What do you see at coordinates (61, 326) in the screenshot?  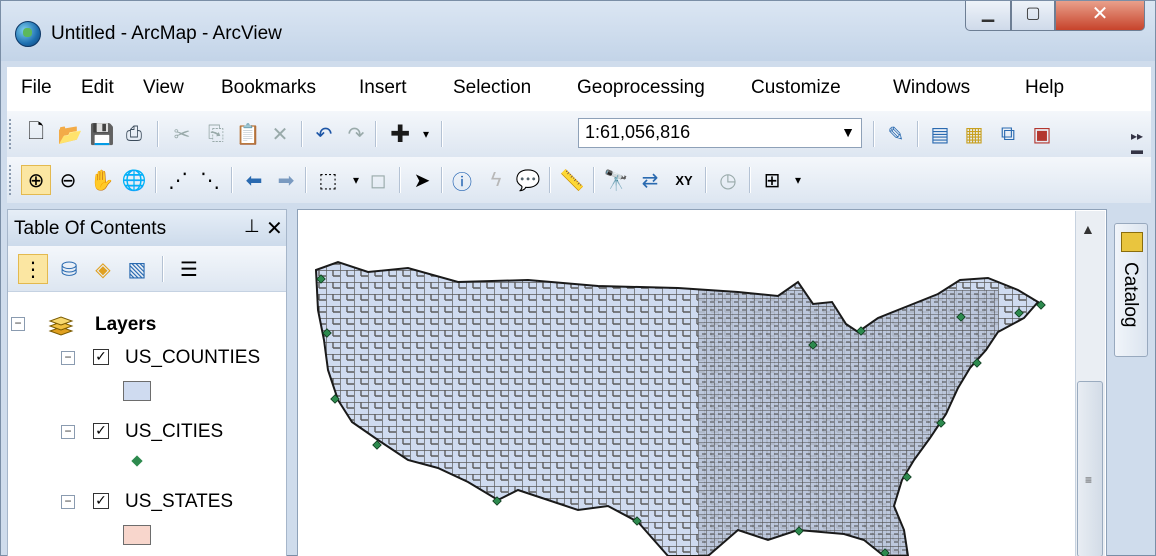 I see `layers-icon` at bounding box center [61, 326].